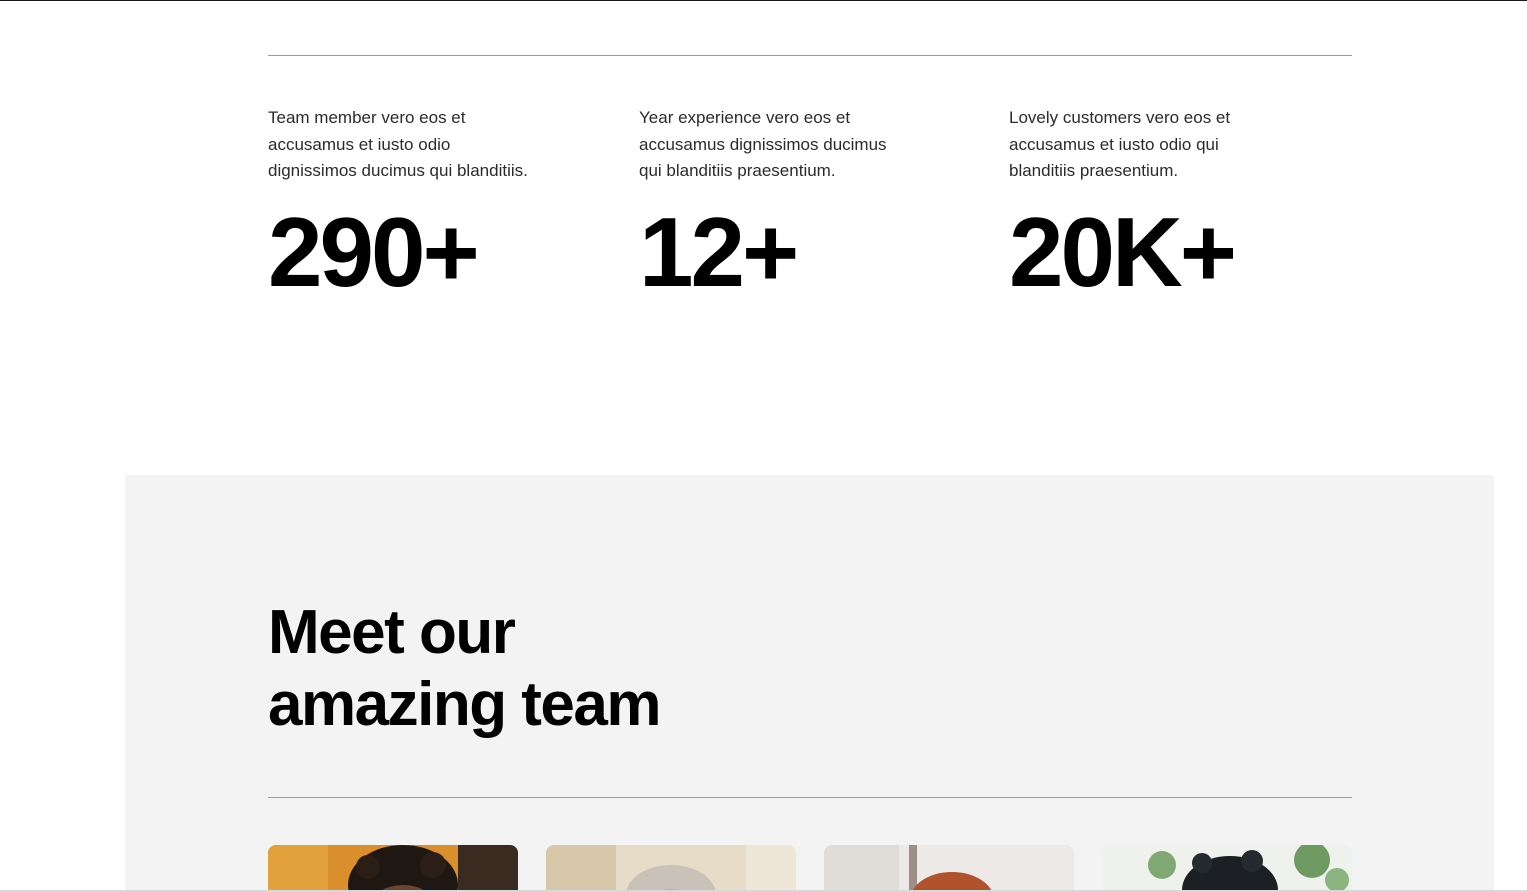 This screenshot has height=892, width=1527. Describe the element at coordinates (374, 251) in the screenshot. I see `stat-value: 290+` at that location.